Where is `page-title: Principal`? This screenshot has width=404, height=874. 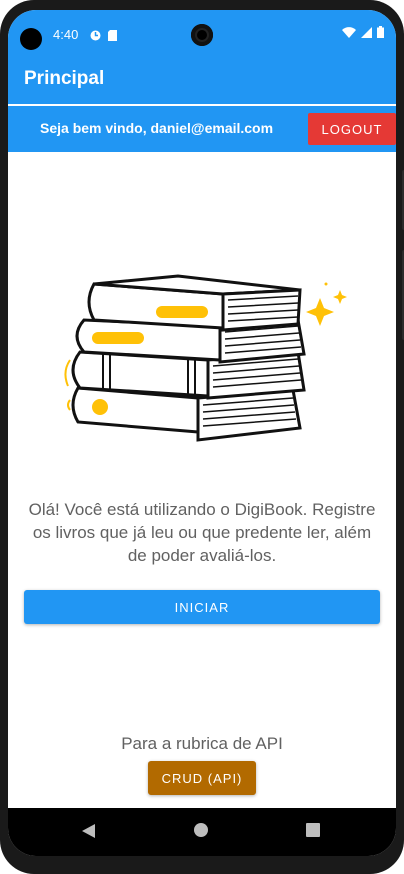 page-title: Principal is located at coordinates (64, 78).